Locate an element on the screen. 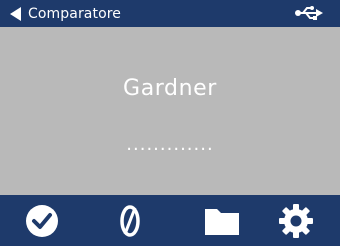 The height and width of the screenshot is (246, 340). zero-icon is located at coordinates (130, 220).